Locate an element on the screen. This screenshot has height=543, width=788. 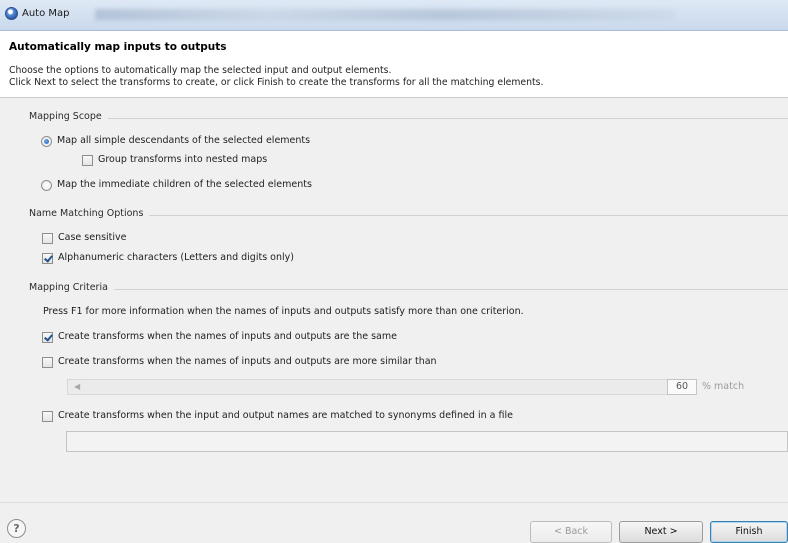
synonyms-file-field is located at coordinates (427, 441).